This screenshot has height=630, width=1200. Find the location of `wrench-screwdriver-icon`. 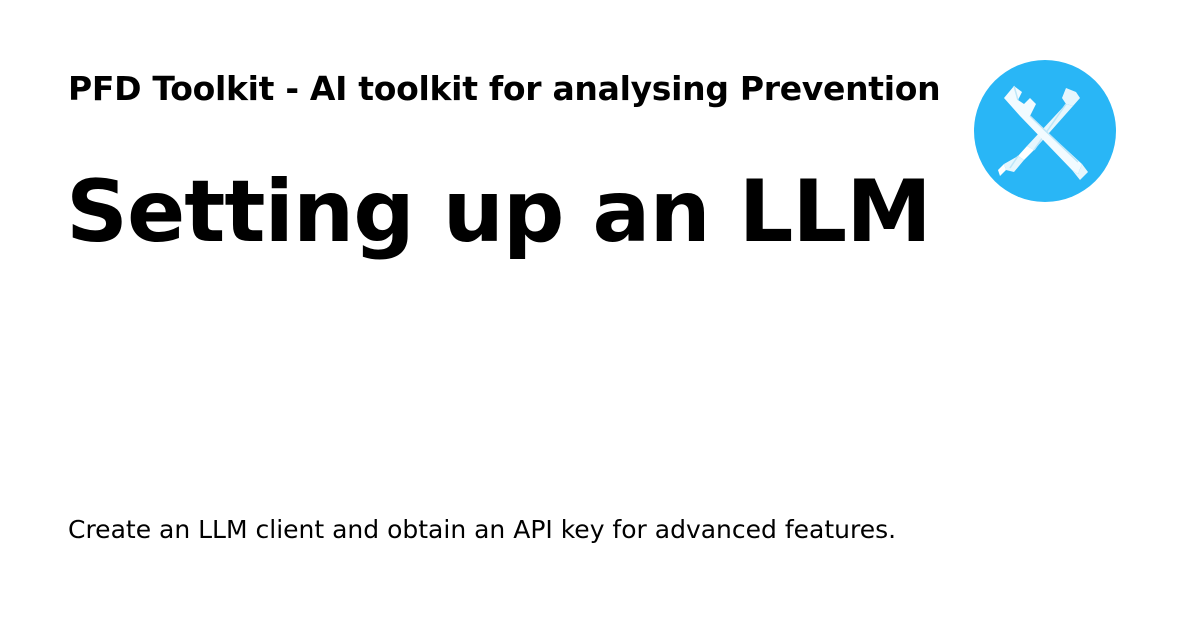

wrench-screwdriver-icon is located at coordinates (1045, 131).